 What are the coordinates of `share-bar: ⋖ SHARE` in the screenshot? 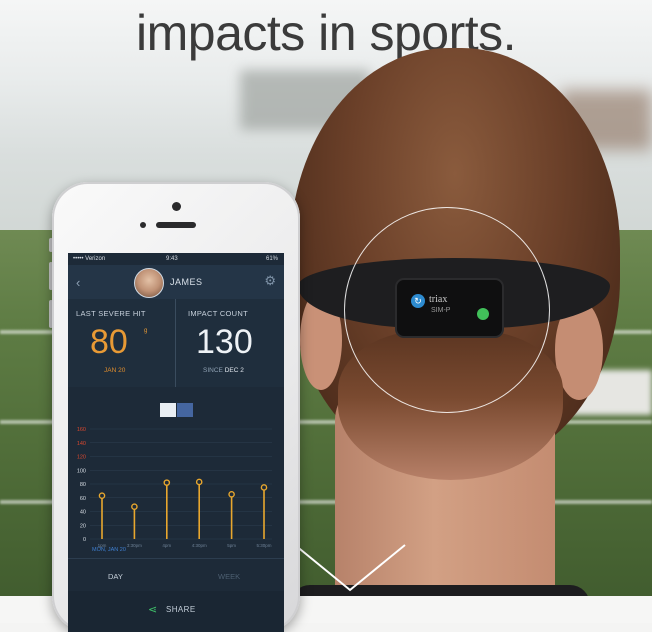 It's located at (176, 611).